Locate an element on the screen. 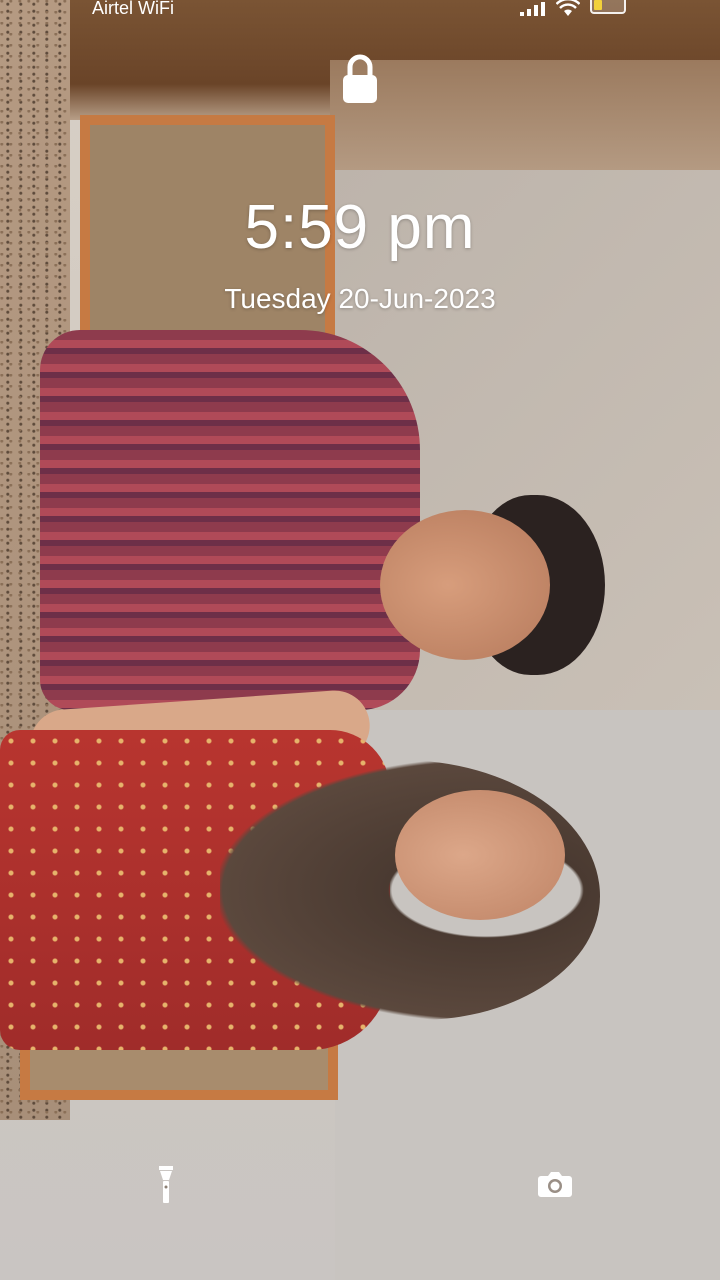  wallpaper-wall-panel is located at coordinates (525, 115).